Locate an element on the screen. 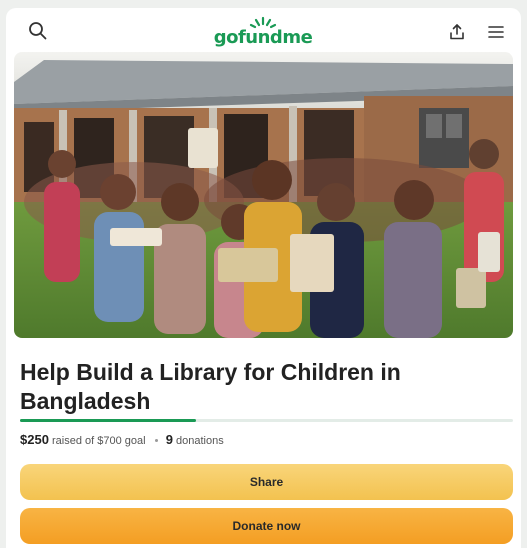 Image resolution: width=527 pixels, height=548 pixels. share-button: Share is located at coordinates (266, 482).